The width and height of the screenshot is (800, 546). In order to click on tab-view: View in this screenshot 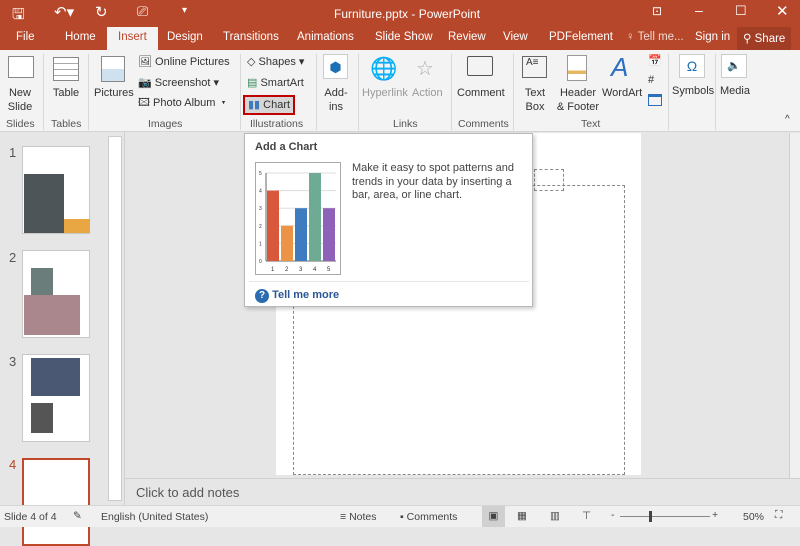, I will do `click(515, 37)`.